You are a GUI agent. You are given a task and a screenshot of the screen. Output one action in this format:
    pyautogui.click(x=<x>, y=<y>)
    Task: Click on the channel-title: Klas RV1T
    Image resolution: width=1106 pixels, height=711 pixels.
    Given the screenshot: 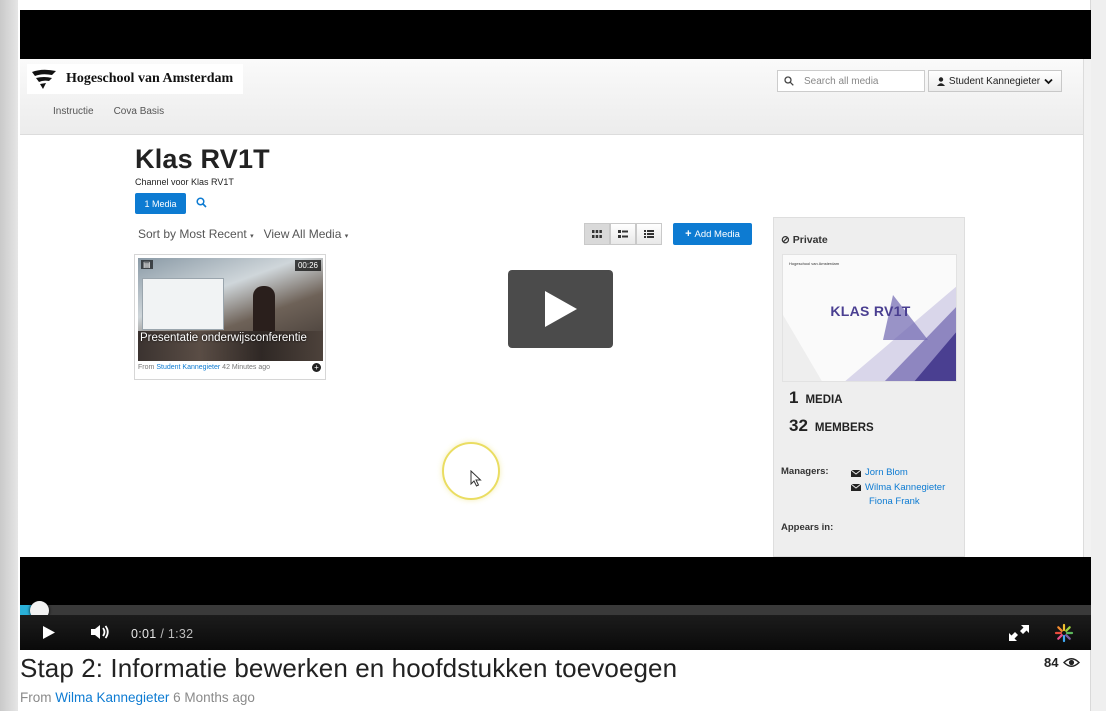 What is the action you would take?
    pyautogui.click(x=202, y=159)
    